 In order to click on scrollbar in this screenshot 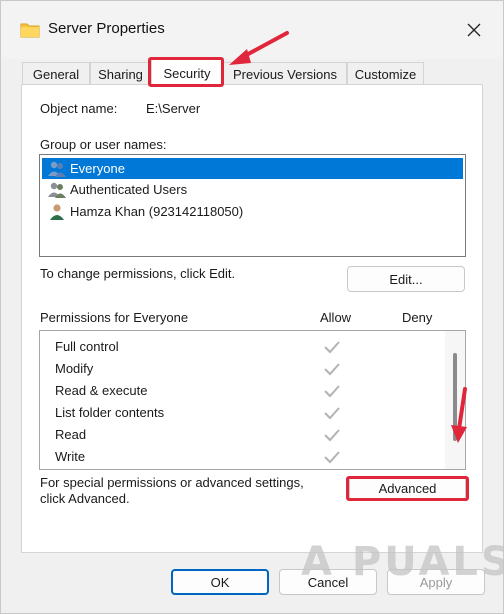, I will do `click(455, 400)`.